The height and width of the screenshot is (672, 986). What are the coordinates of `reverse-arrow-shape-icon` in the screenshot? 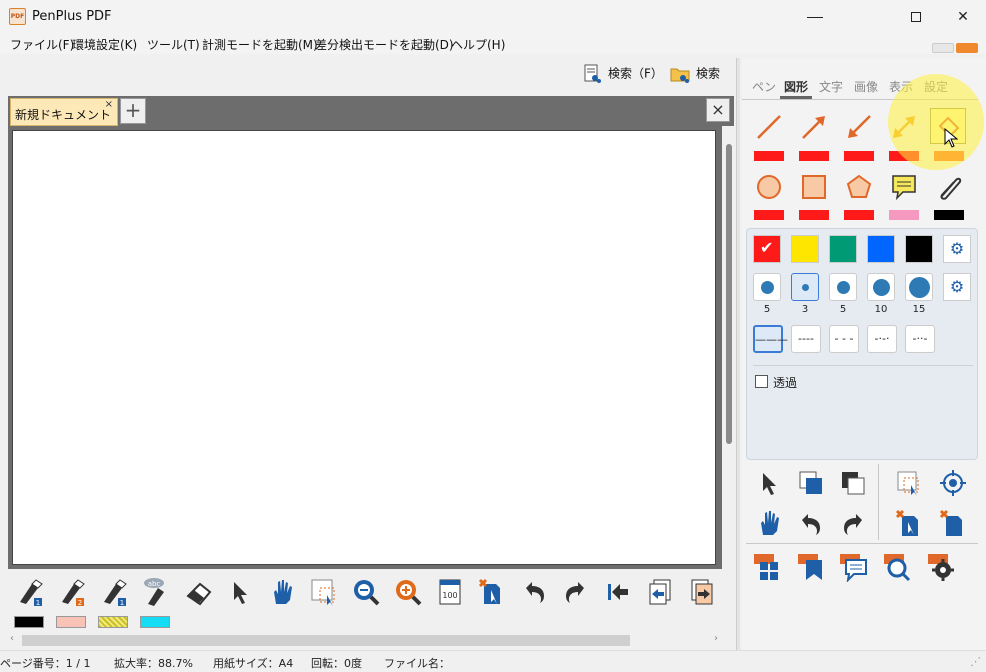 It's located at (859, 127).